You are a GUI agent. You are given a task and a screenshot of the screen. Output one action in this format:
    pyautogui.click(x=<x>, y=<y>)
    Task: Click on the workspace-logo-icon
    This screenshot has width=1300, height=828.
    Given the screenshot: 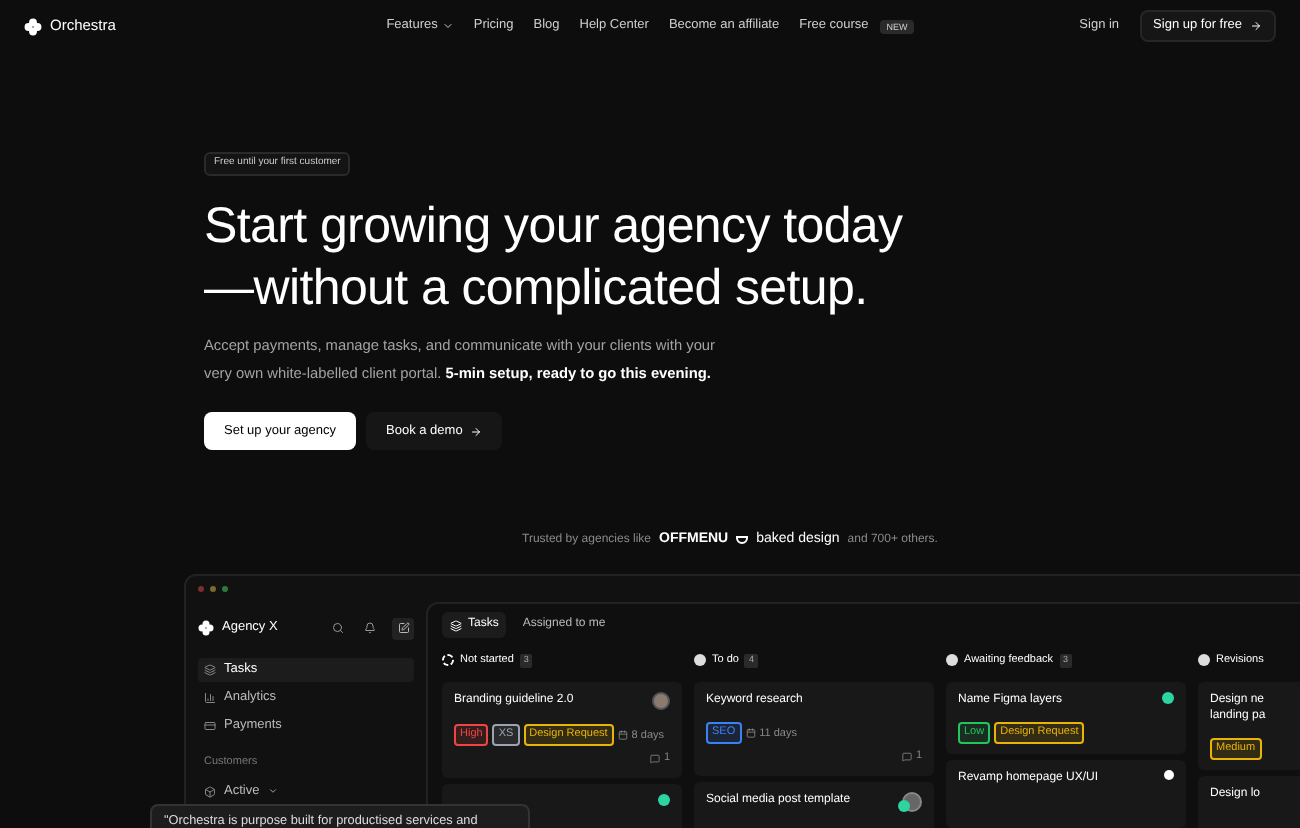 What is the action you would take?
    pyautogui.click(x=206, y=628)
    